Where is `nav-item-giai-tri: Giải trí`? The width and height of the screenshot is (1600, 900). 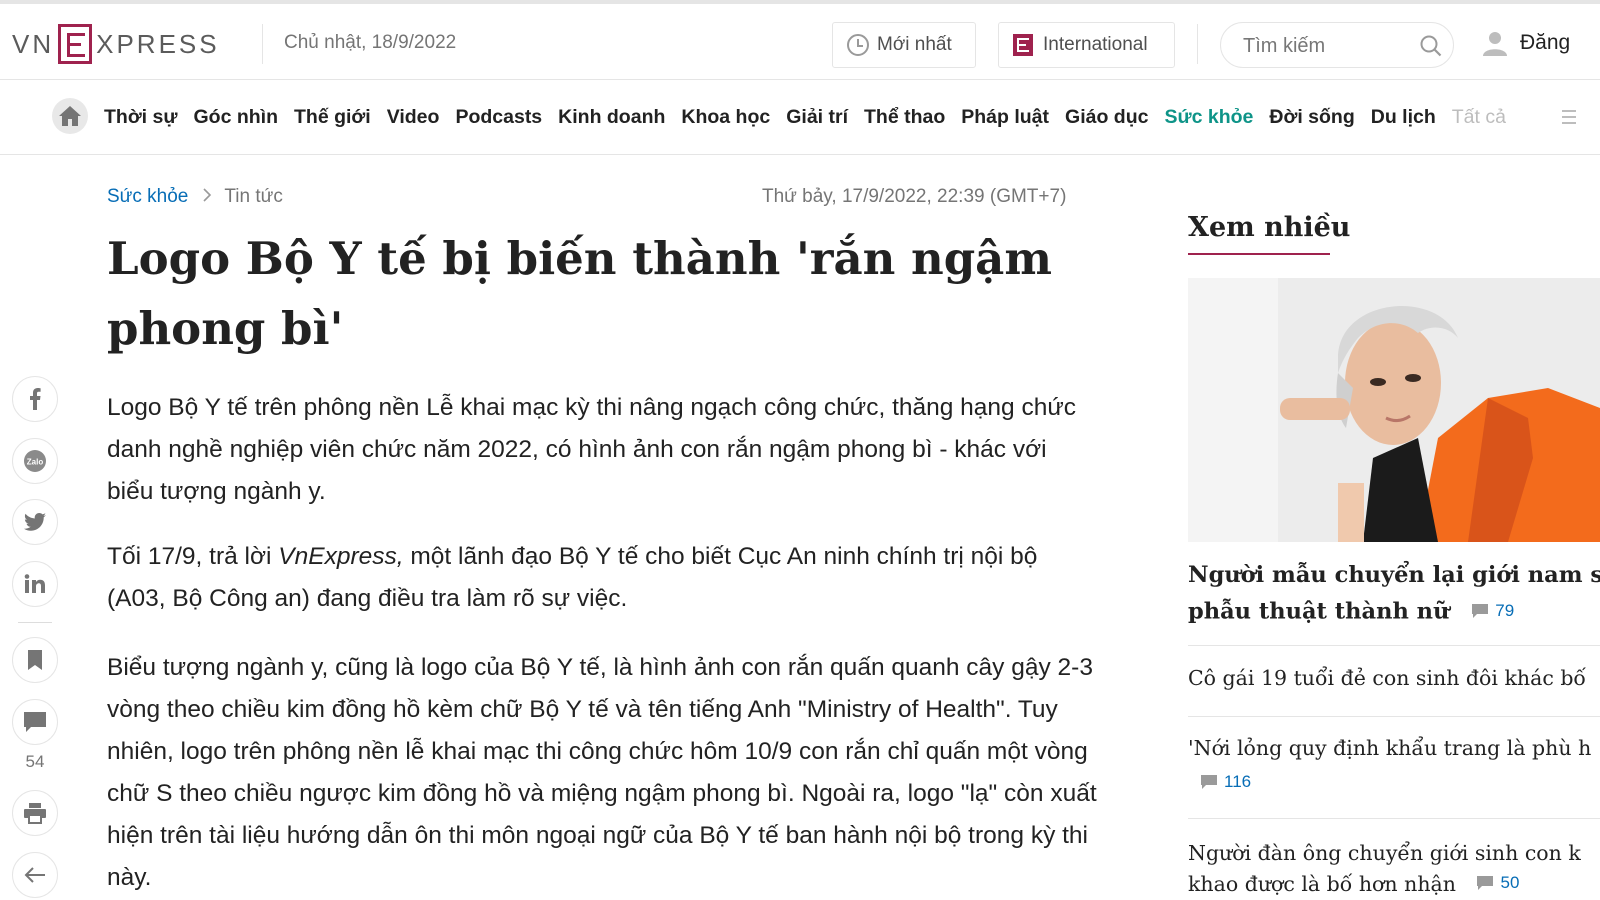
nav-item-giai-tri: Giải trí is located at coordinates (817, 117).